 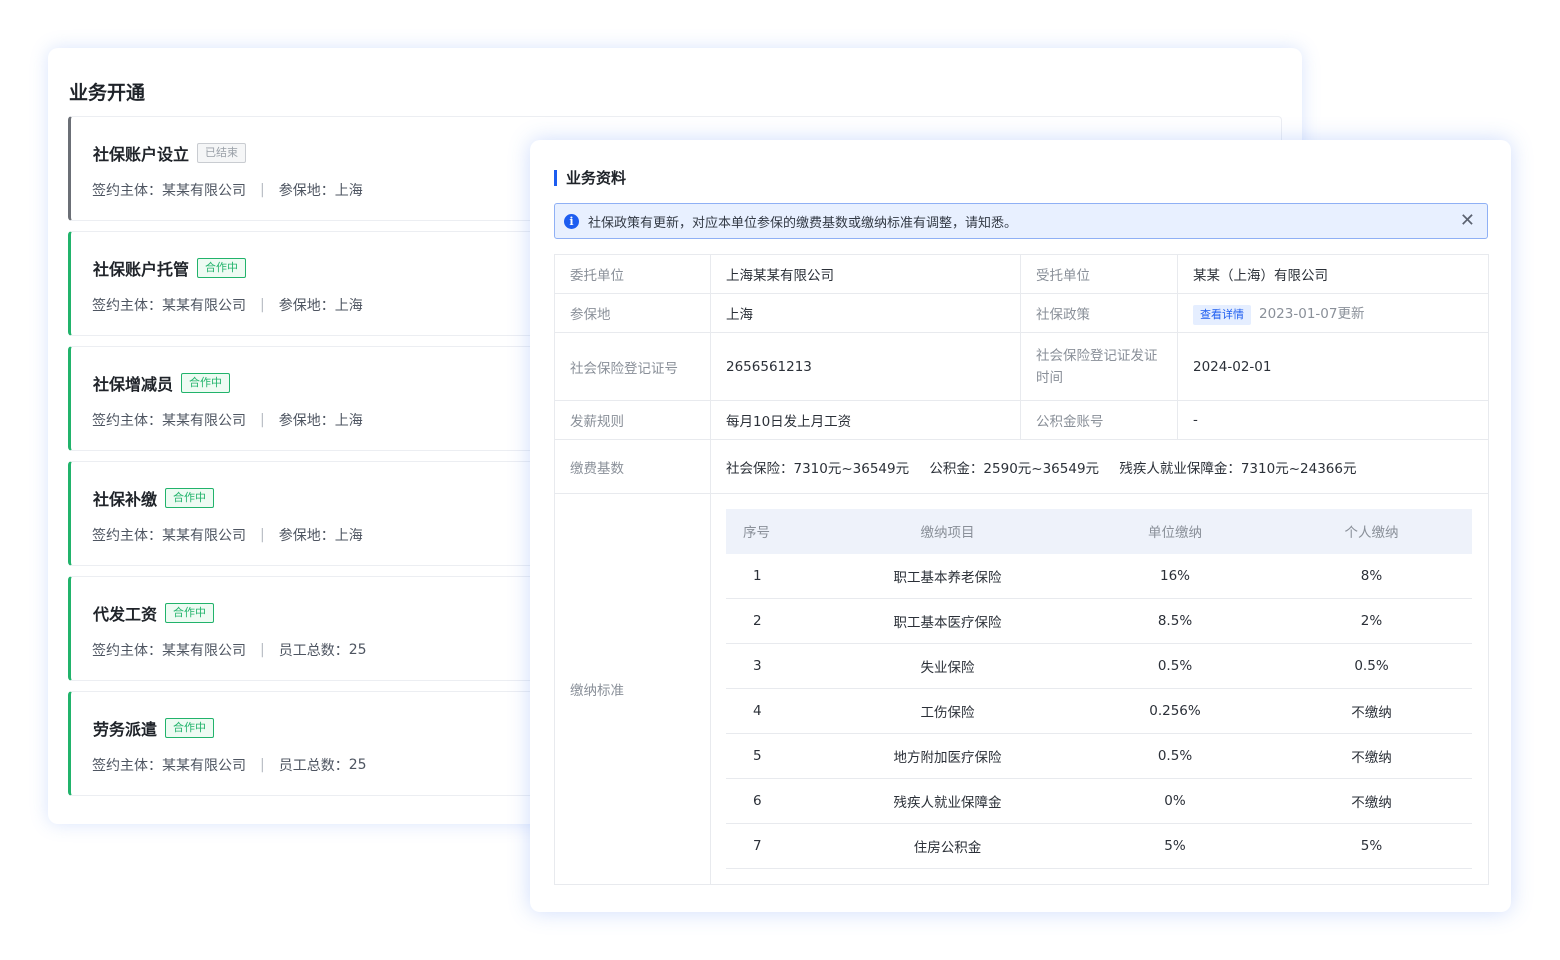 I want to click on view-details-link: 查看详情, so click(x=1222, y=314).